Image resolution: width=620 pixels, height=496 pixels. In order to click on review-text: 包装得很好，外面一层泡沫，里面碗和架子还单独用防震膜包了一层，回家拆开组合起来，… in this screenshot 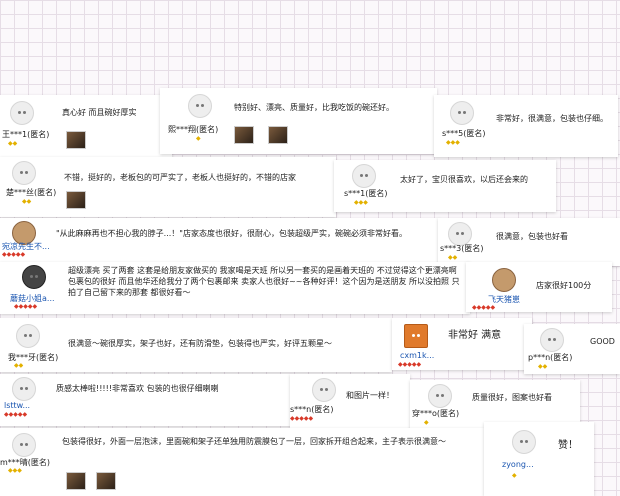, I will do `click(254, 441)`.